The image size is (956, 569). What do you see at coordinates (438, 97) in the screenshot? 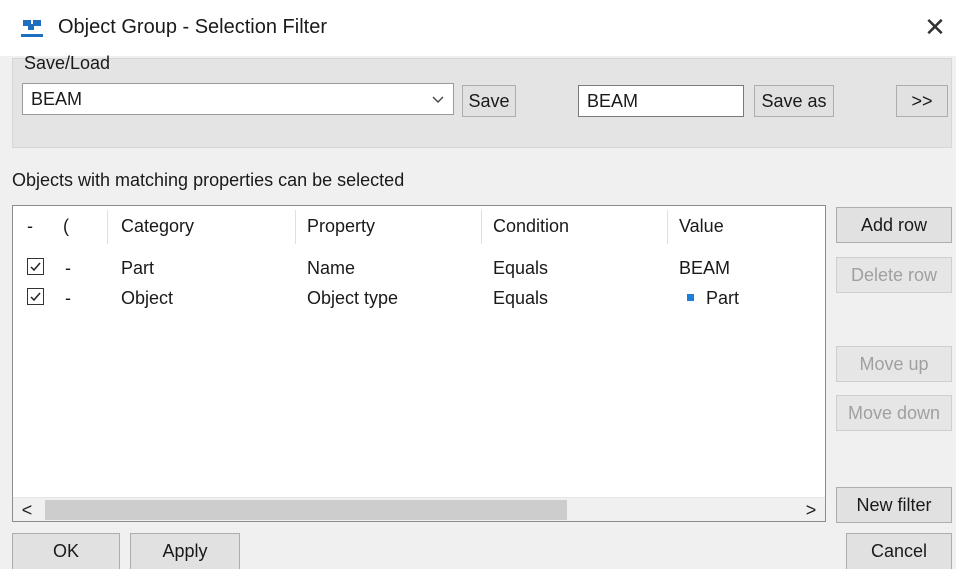
I see `chevron-down-icon` at bounding box center [438, 97].